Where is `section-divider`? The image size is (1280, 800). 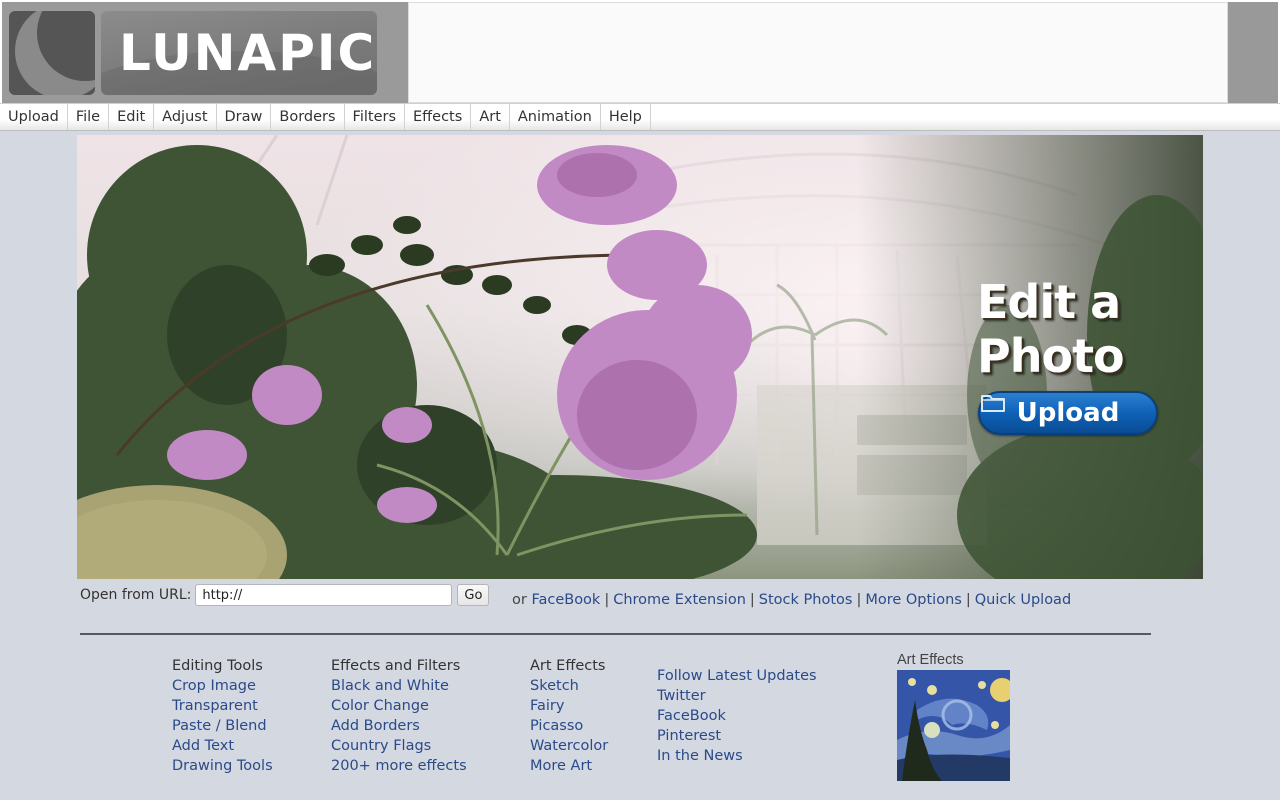 section-divider is located at coordinates (615, 634).